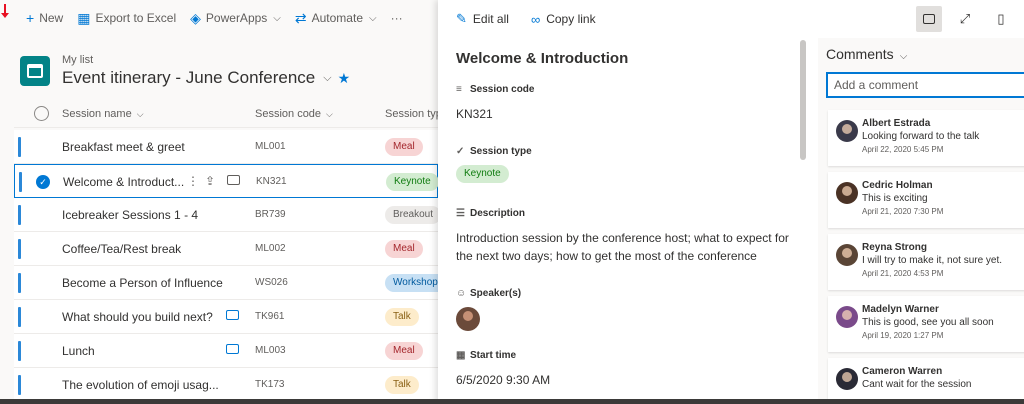  I want to click on person-icon: ☺, so click(461, 293).